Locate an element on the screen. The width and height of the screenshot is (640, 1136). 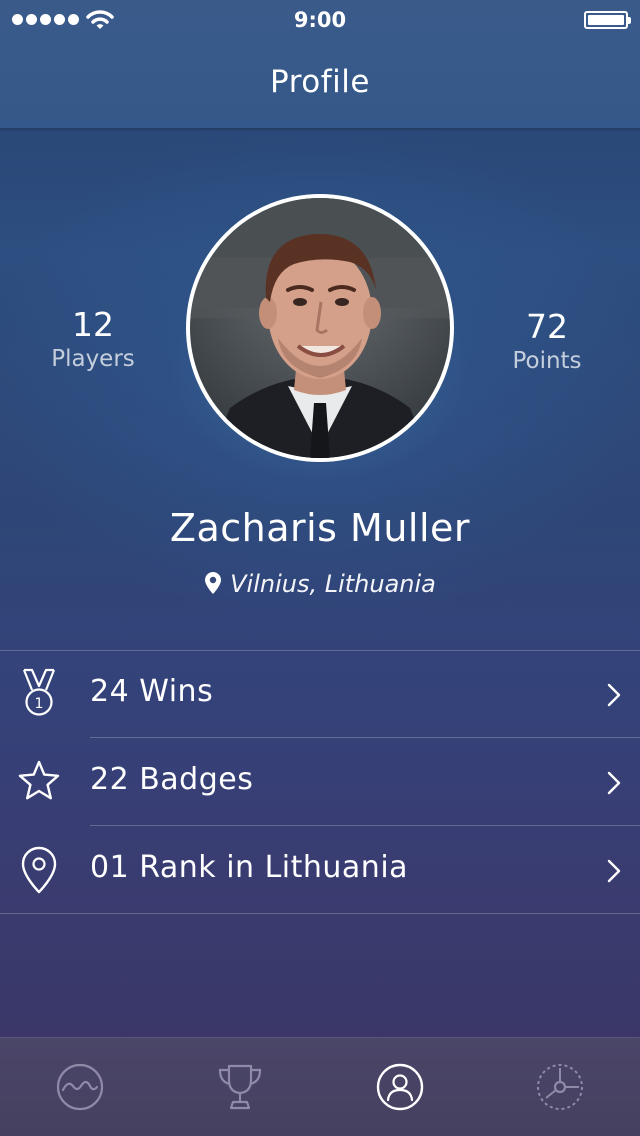
medal-icon: 1 is located at coordinates (39, 692).